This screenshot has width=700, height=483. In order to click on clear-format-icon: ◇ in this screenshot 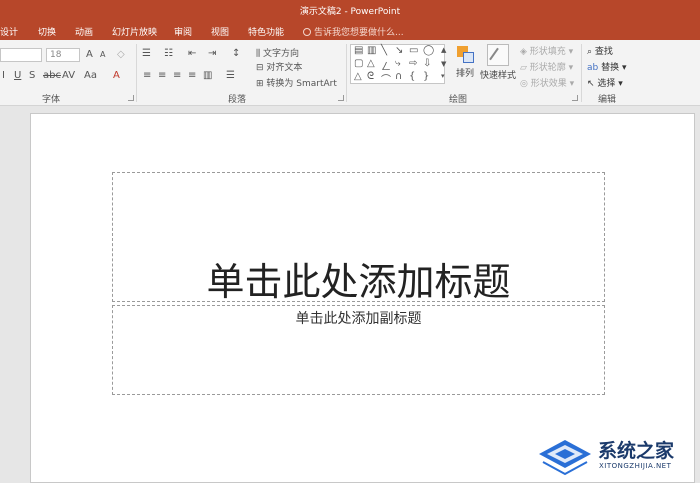, I will do `click(121, 54)`.